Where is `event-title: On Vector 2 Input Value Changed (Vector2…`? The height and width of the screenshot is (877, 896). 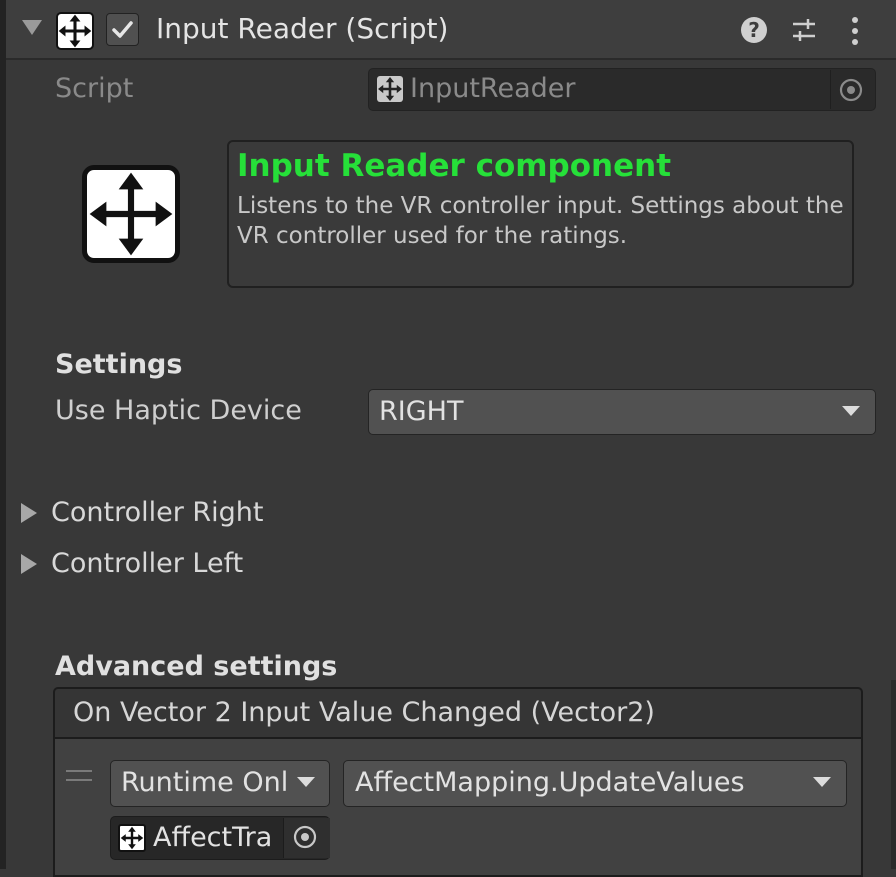
event-title: On Vector 2 Input Value Changed (Vector2… is located at coordinates (364, 712).